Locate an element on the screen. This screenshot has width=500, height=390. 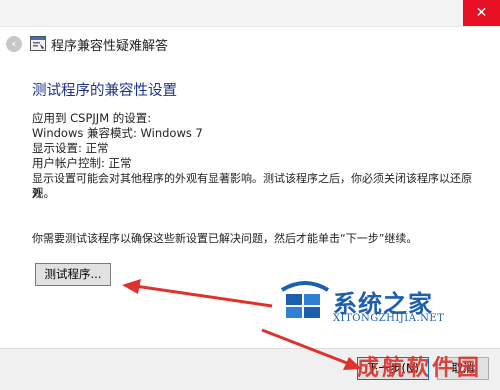
watermark-stamp: 成航软件园 is located at coordinates (420, 368).